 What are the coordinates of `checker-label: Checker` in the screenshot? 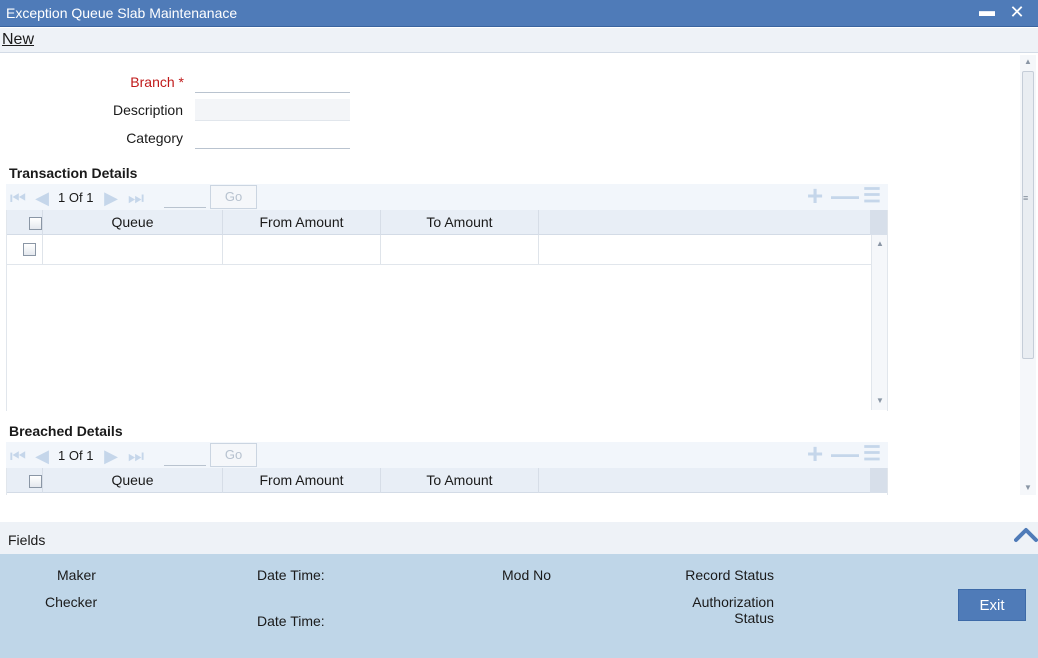 It's located at (71, 602).